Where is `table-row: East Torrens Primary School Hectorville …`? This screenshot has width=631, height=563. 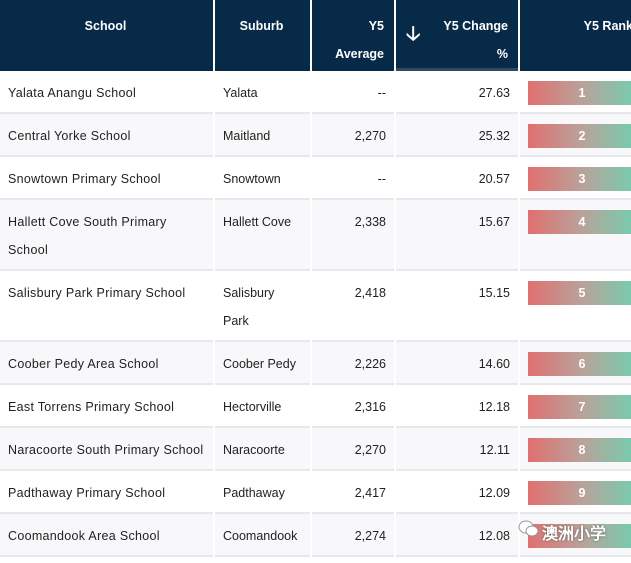 table-row: East Torrens Primary School Hectorville … is located at coordinates (315, 406).